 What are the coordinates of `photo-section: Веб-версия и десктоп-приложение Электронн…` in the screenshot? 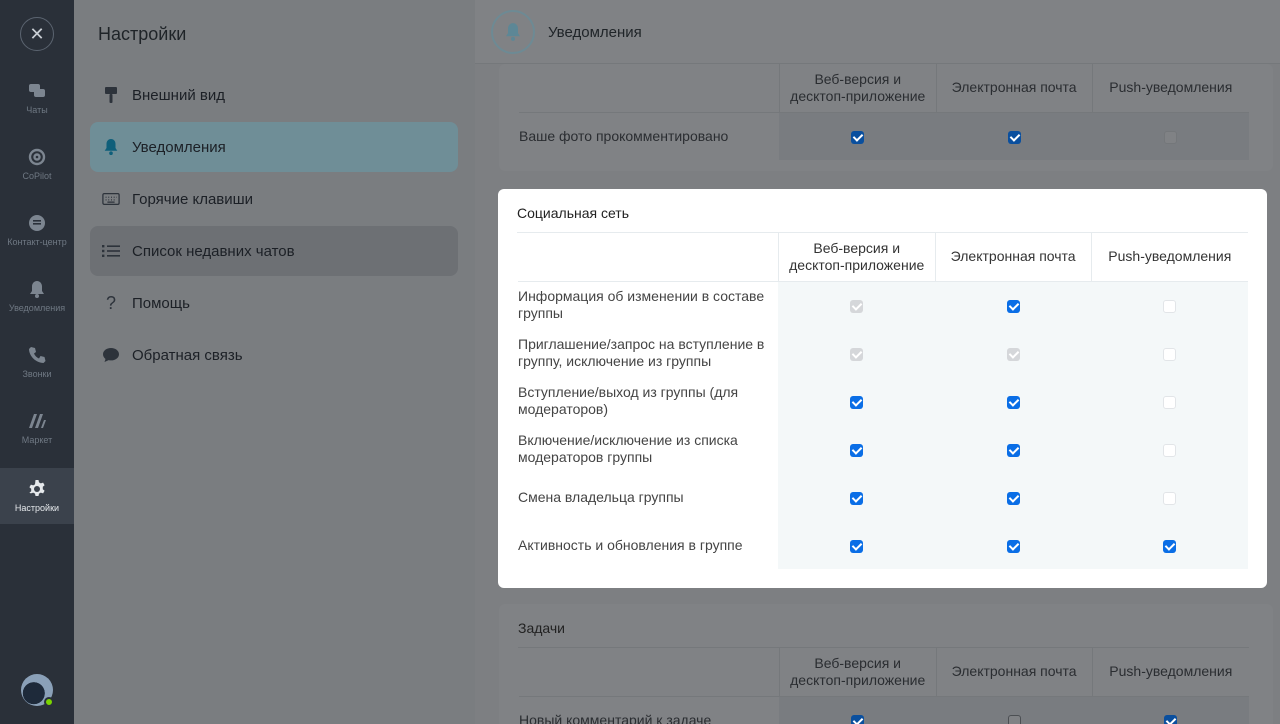 It's located at (886, 117).